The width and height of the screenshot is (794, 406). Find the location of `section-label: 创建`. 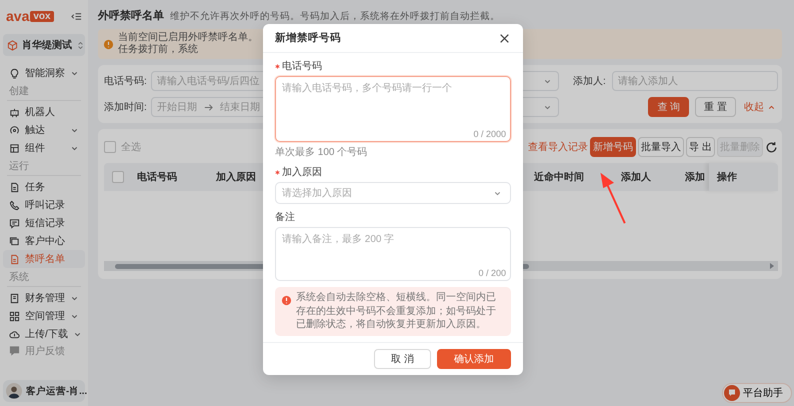

section-label: 创建 is located at coordinates (44, 91).